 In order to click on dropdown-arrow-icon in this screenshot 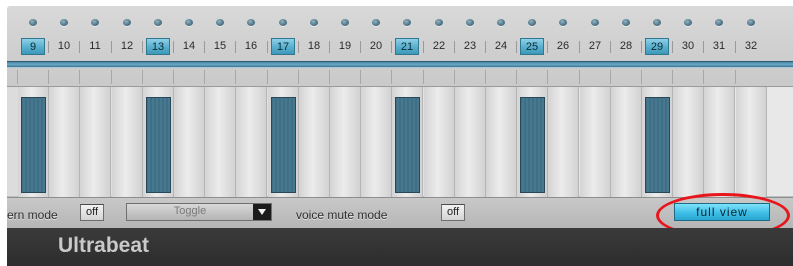, I will do `click(262, 212)`.